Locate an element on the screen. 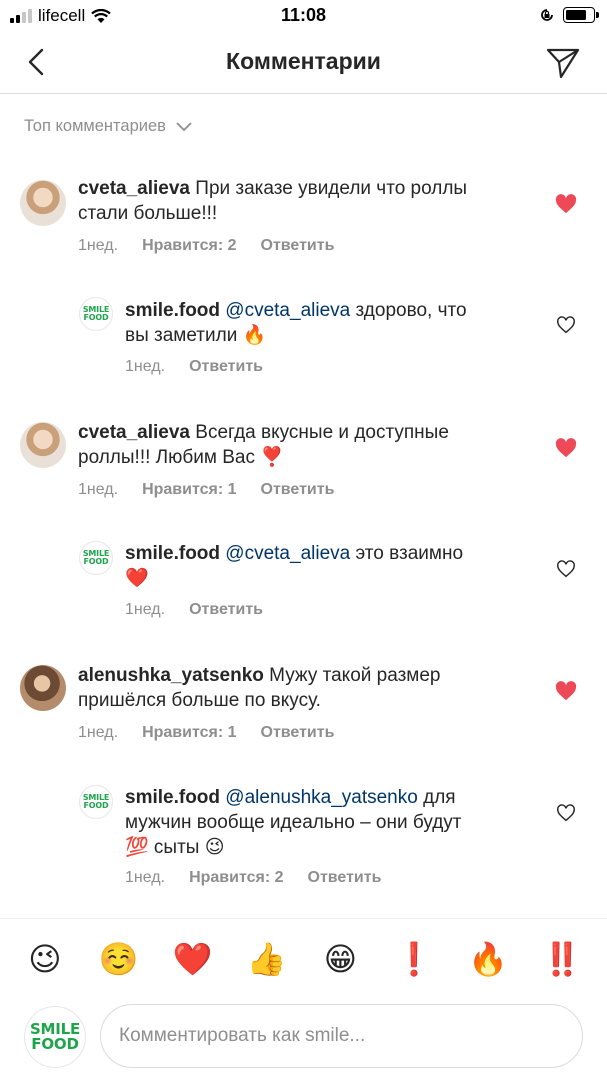 The image size is (607, 1080). comment-body: это взаимно is located at coordinates (409, 553).